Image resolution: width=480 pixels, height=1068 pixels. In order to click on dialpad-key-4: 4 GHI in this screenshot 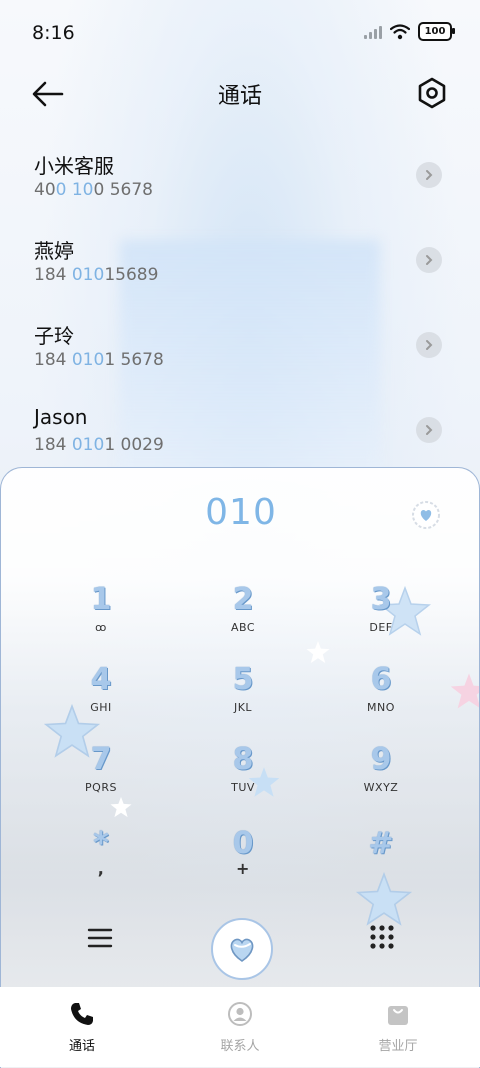, I will do `click(101, 689)`.